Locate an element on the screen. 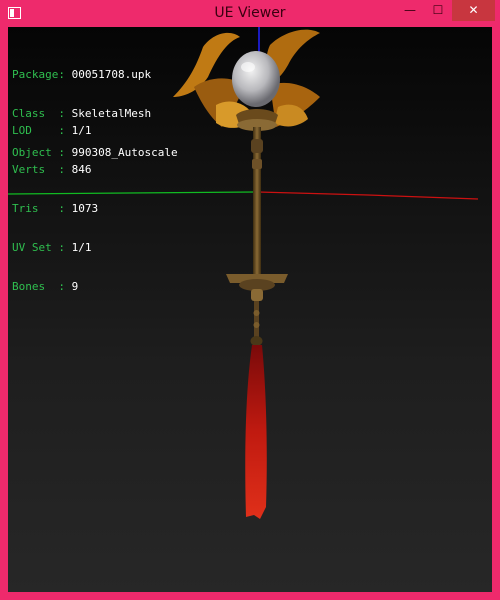 This screenshot has width=500, height=600. stat-row-uvset: UV Set : 1/1 is located at coordinates (55, 247).